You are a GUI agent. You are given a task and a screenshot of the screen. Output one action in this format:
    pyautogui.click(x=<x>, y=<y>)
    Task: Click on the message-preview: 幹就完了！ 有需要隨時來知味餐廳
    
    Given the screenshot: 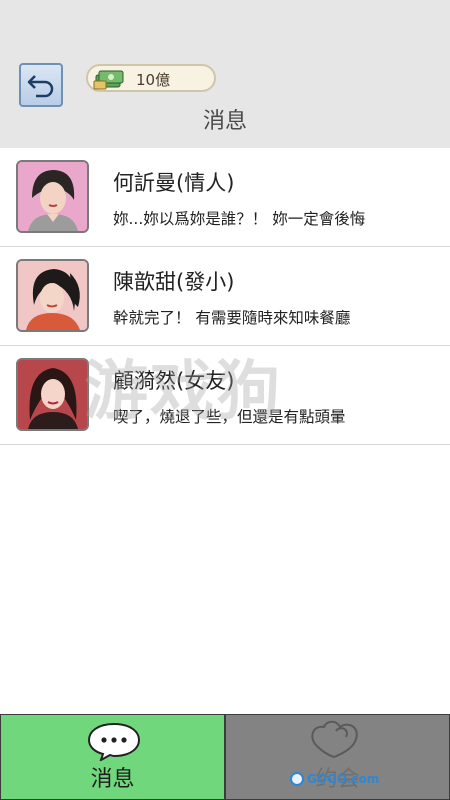 What is the action you would take?
    pyautogui.click(x=232, y=318)
    